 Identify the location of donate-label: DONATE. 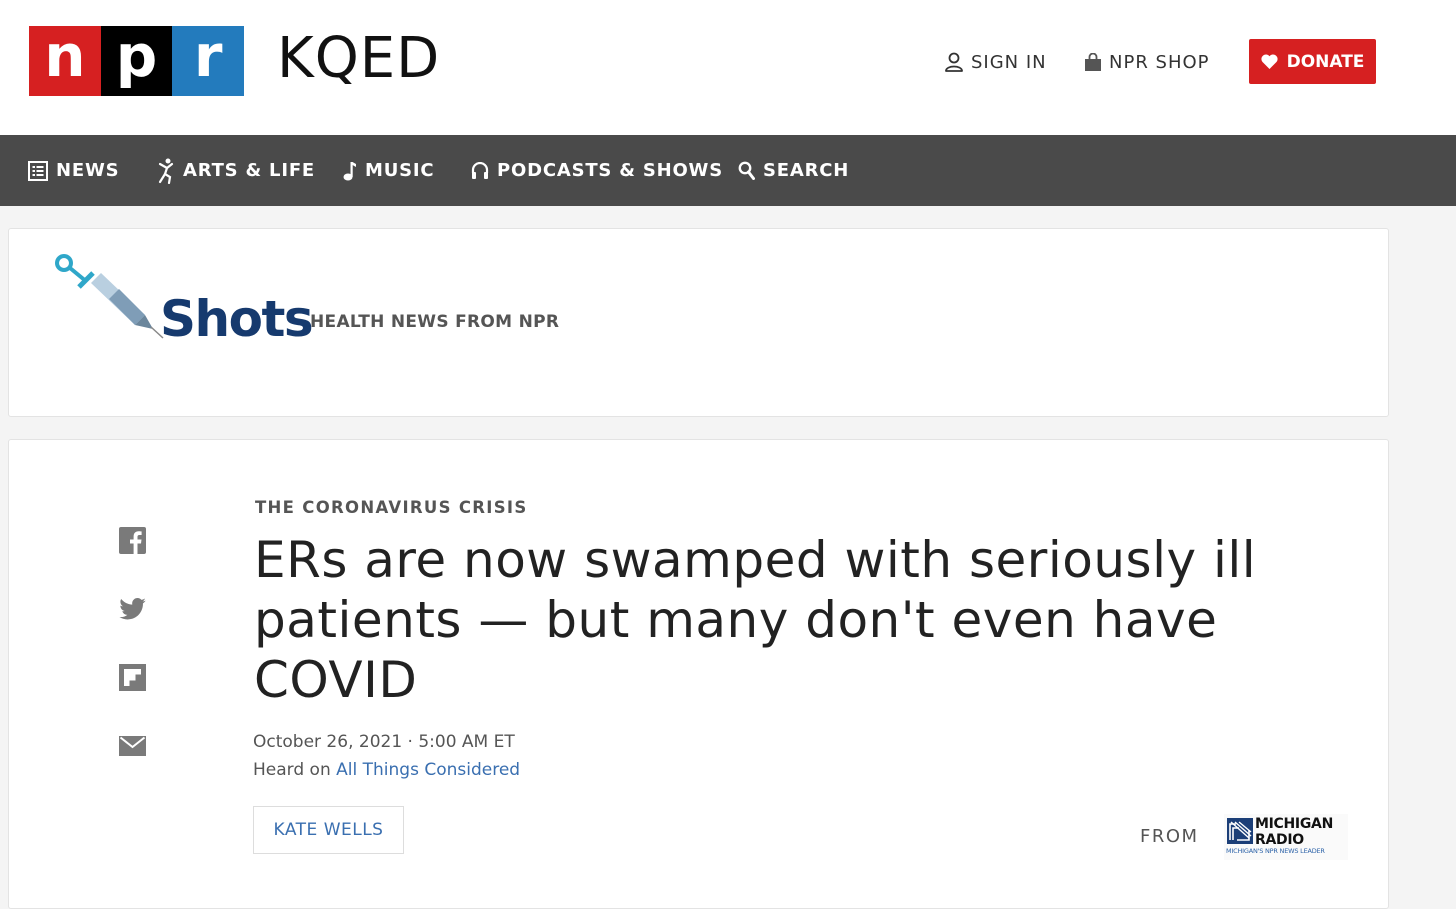
(1325, 61).